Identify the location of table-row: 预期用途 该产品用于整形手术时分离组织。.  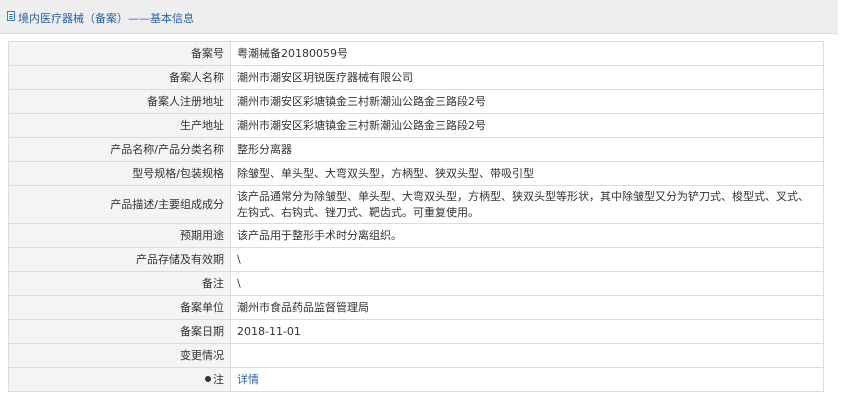
(416, 235).